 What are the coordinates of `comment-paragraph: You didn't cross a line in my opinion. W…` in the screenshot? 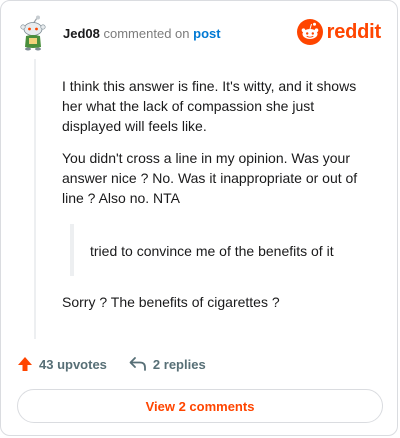 It's located at (210, 178).